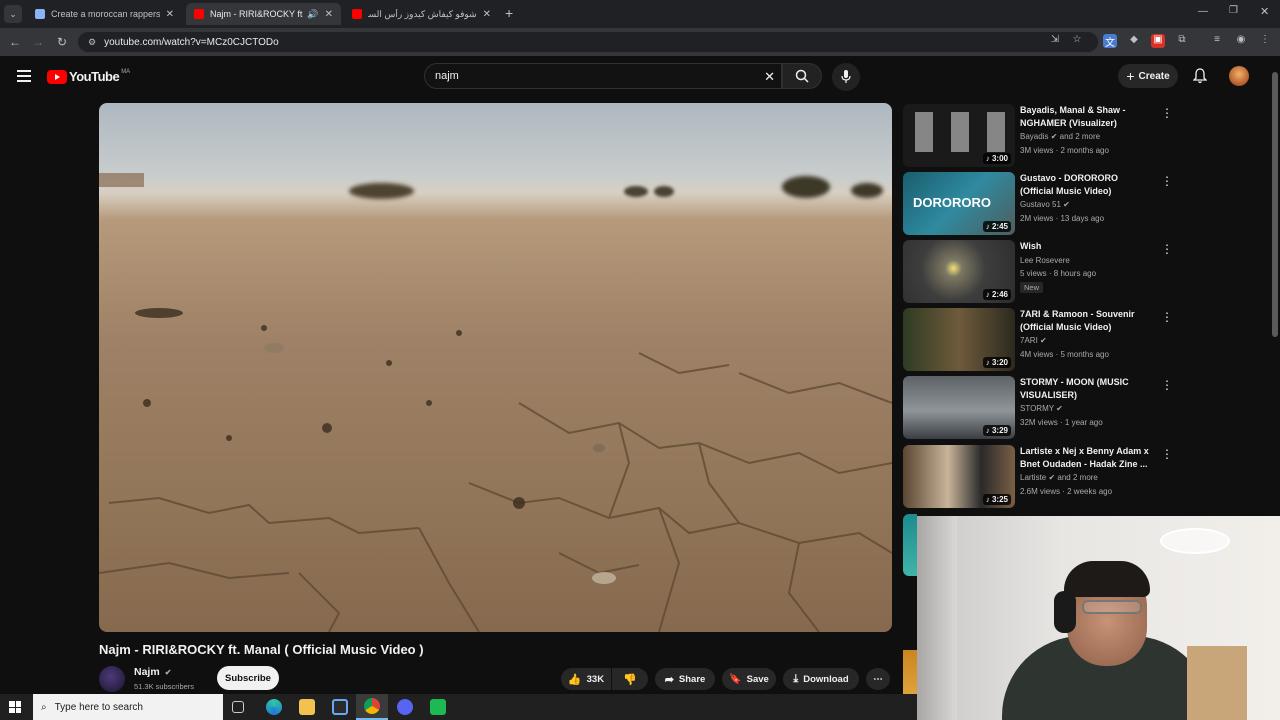 This screenshot has height=720, width=1280. Describe the element at coordinates (1182, 41) in the screenshot. I see `extensions-puzzle-icon: ⧉` at that location.